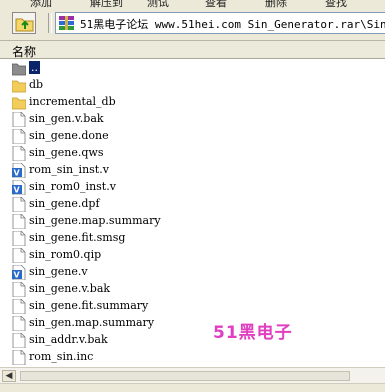 The width and height of the screenshot is (385, 392). I want to click on file-row: Vsin_rom0_inst.v, so click(197, 187).